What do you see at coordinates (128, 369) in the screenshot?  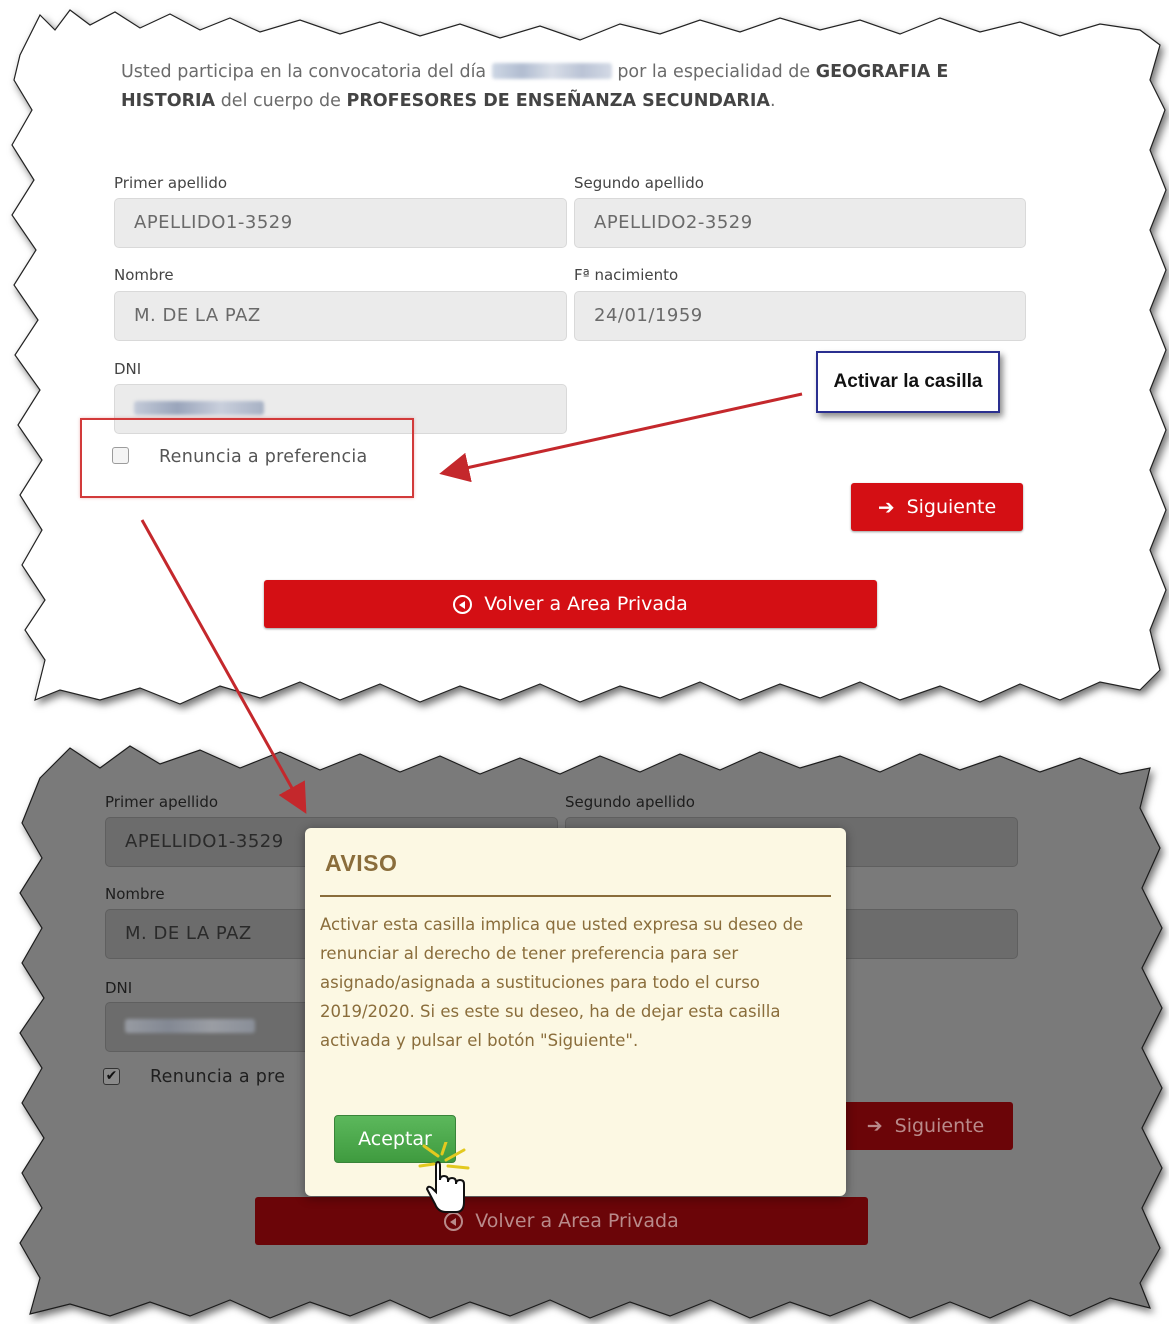 I see `dni-label: DNI` at bounding box center [128, 369].